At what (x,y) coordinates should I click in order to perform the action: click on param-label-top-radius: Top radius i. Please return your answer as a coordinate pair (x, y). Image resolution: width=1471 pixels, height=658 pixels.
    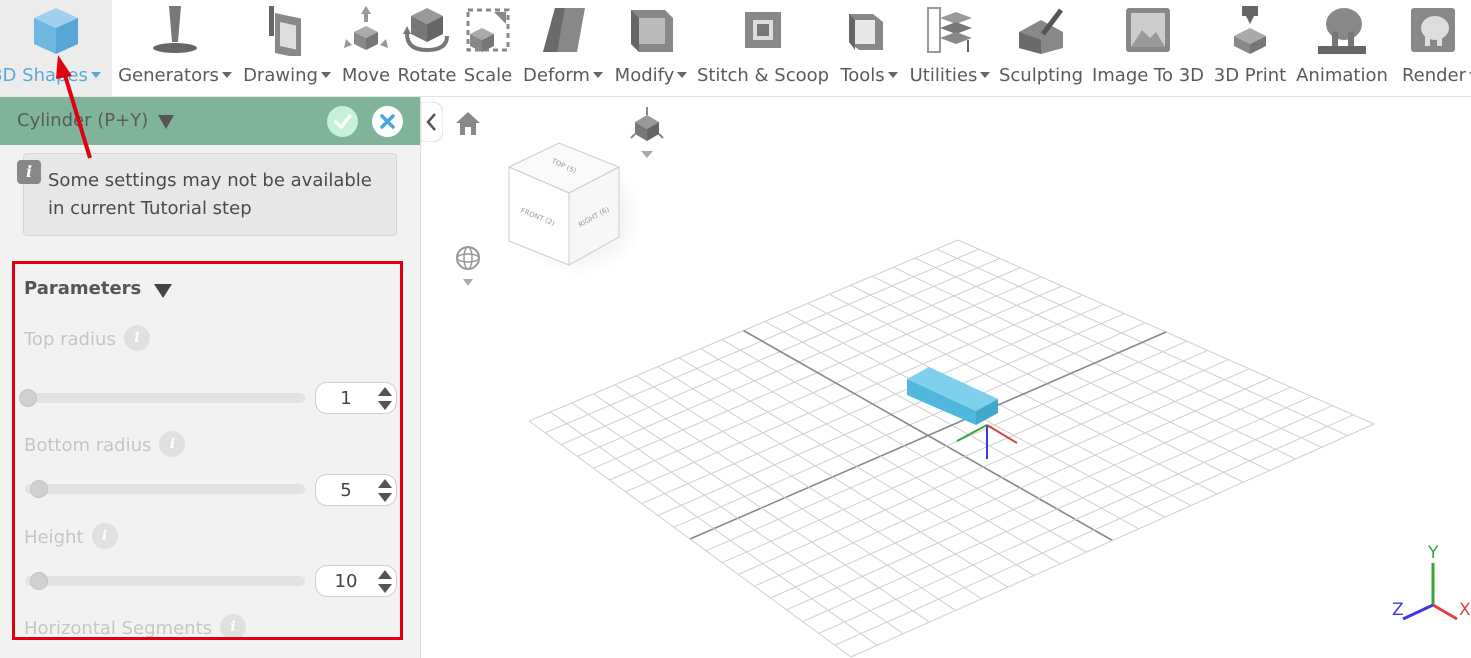
    Looking at the image, I should click on (87, 339).